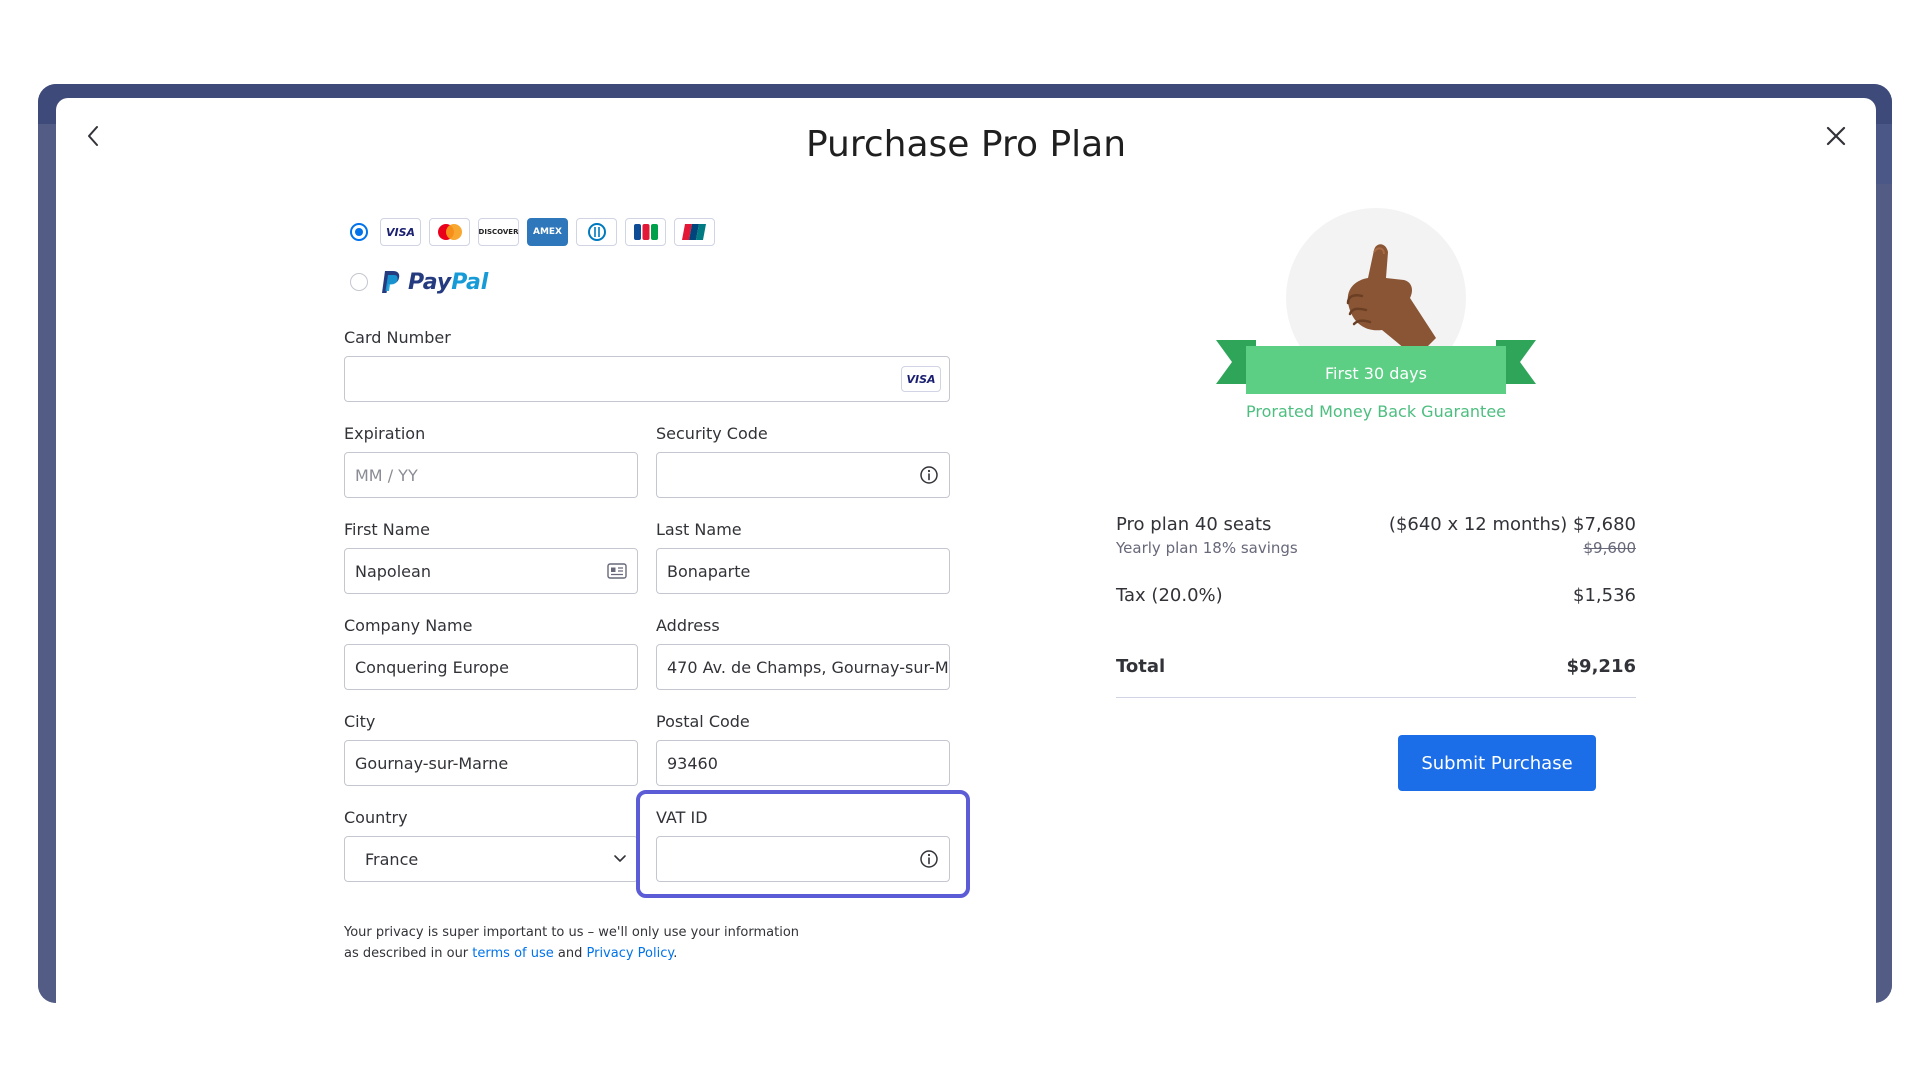 This screenshot has width=1920, height=1080. I want to click on guarantee-ribbon-label: First 30 days, so click(1376, 373).